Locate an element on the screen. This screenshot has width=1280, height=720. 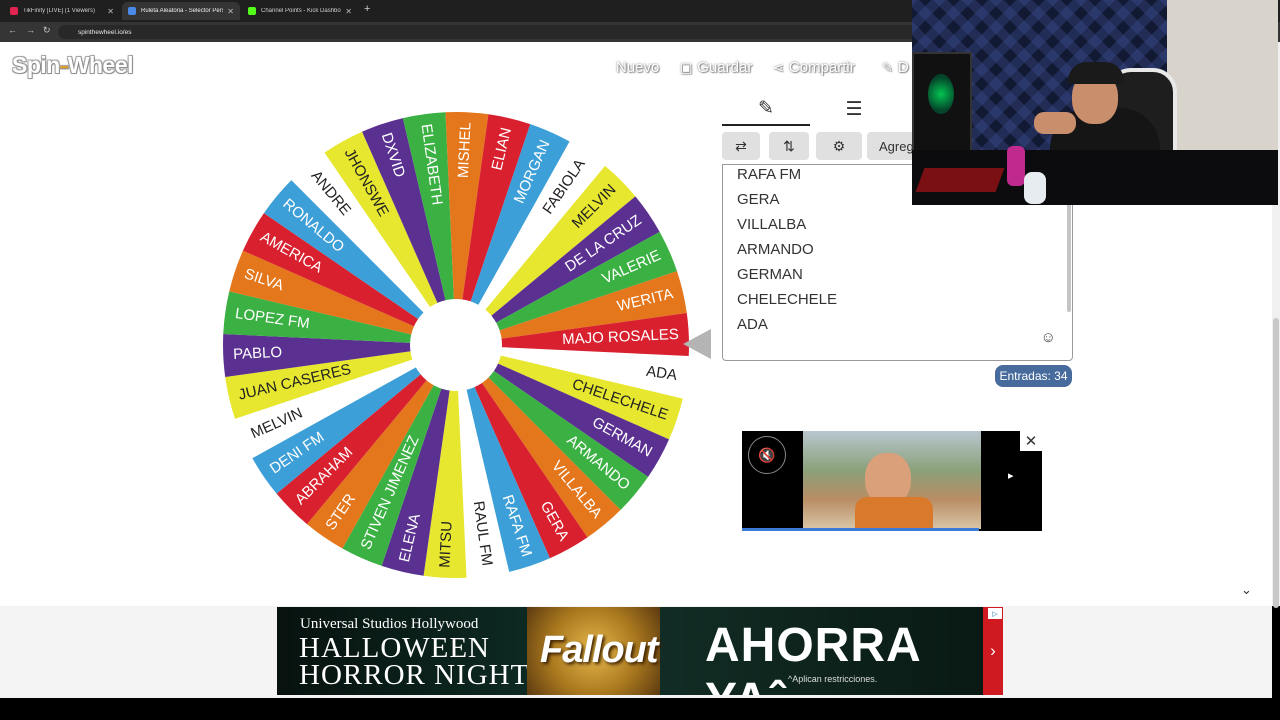
banner-disclaimer: ^Aplican restricciones. is located at coordinates (833, 679).